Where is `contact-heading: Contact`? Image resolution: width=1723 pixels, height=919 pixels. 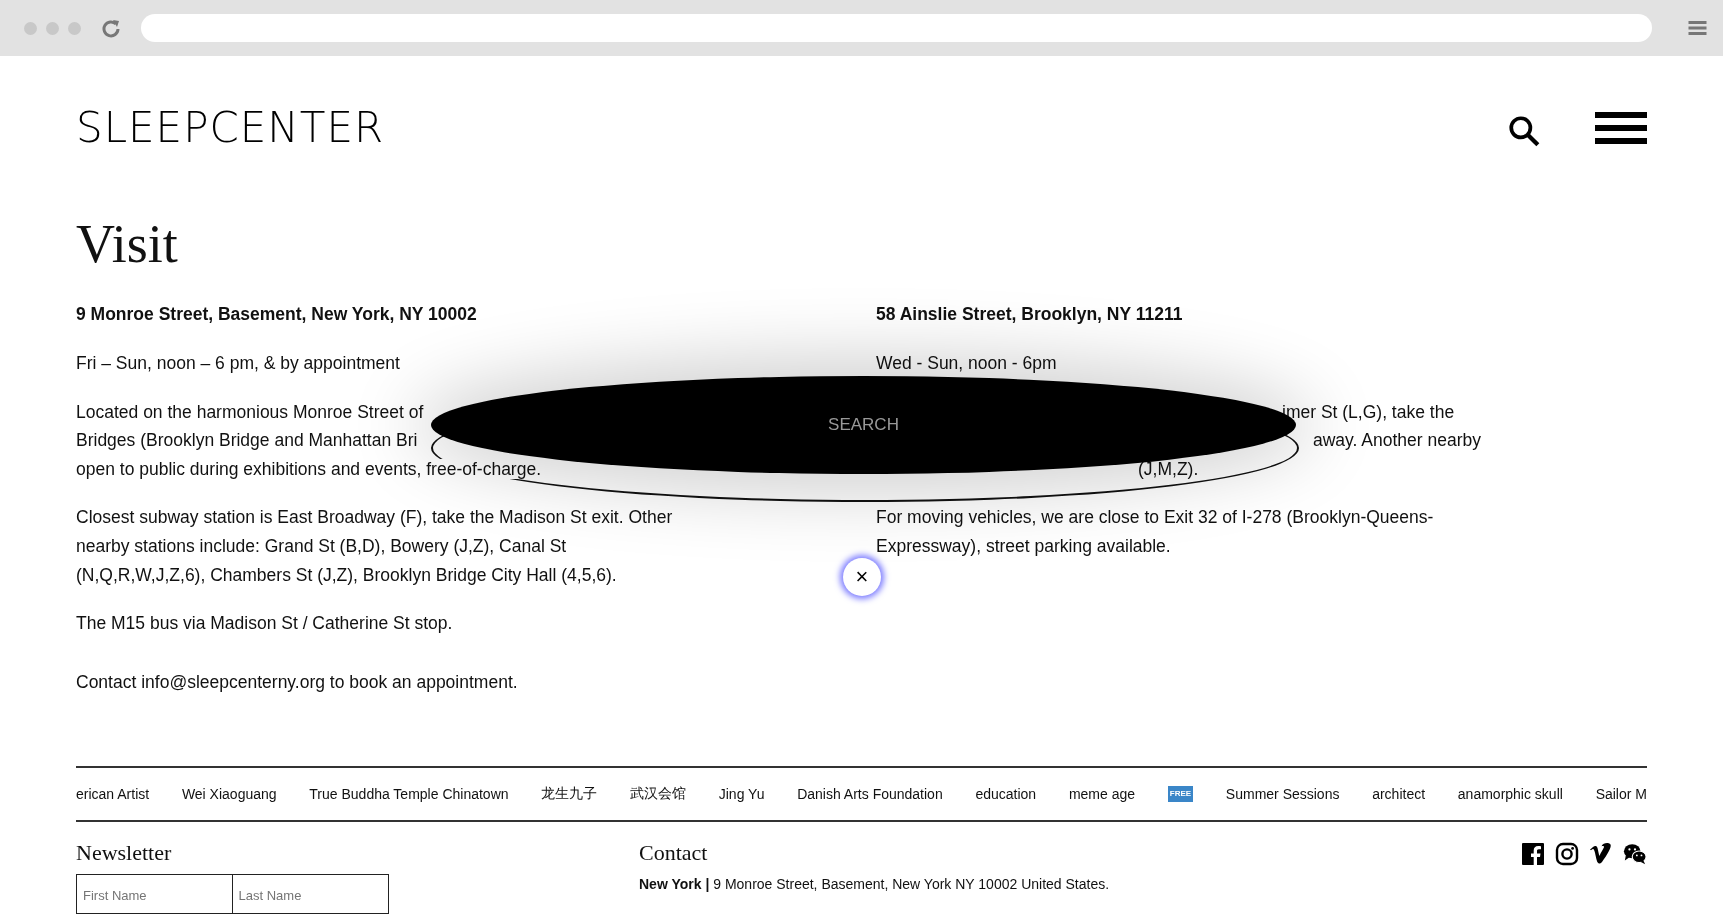 contact-heading: Contact is located at coordinates (674, 853).